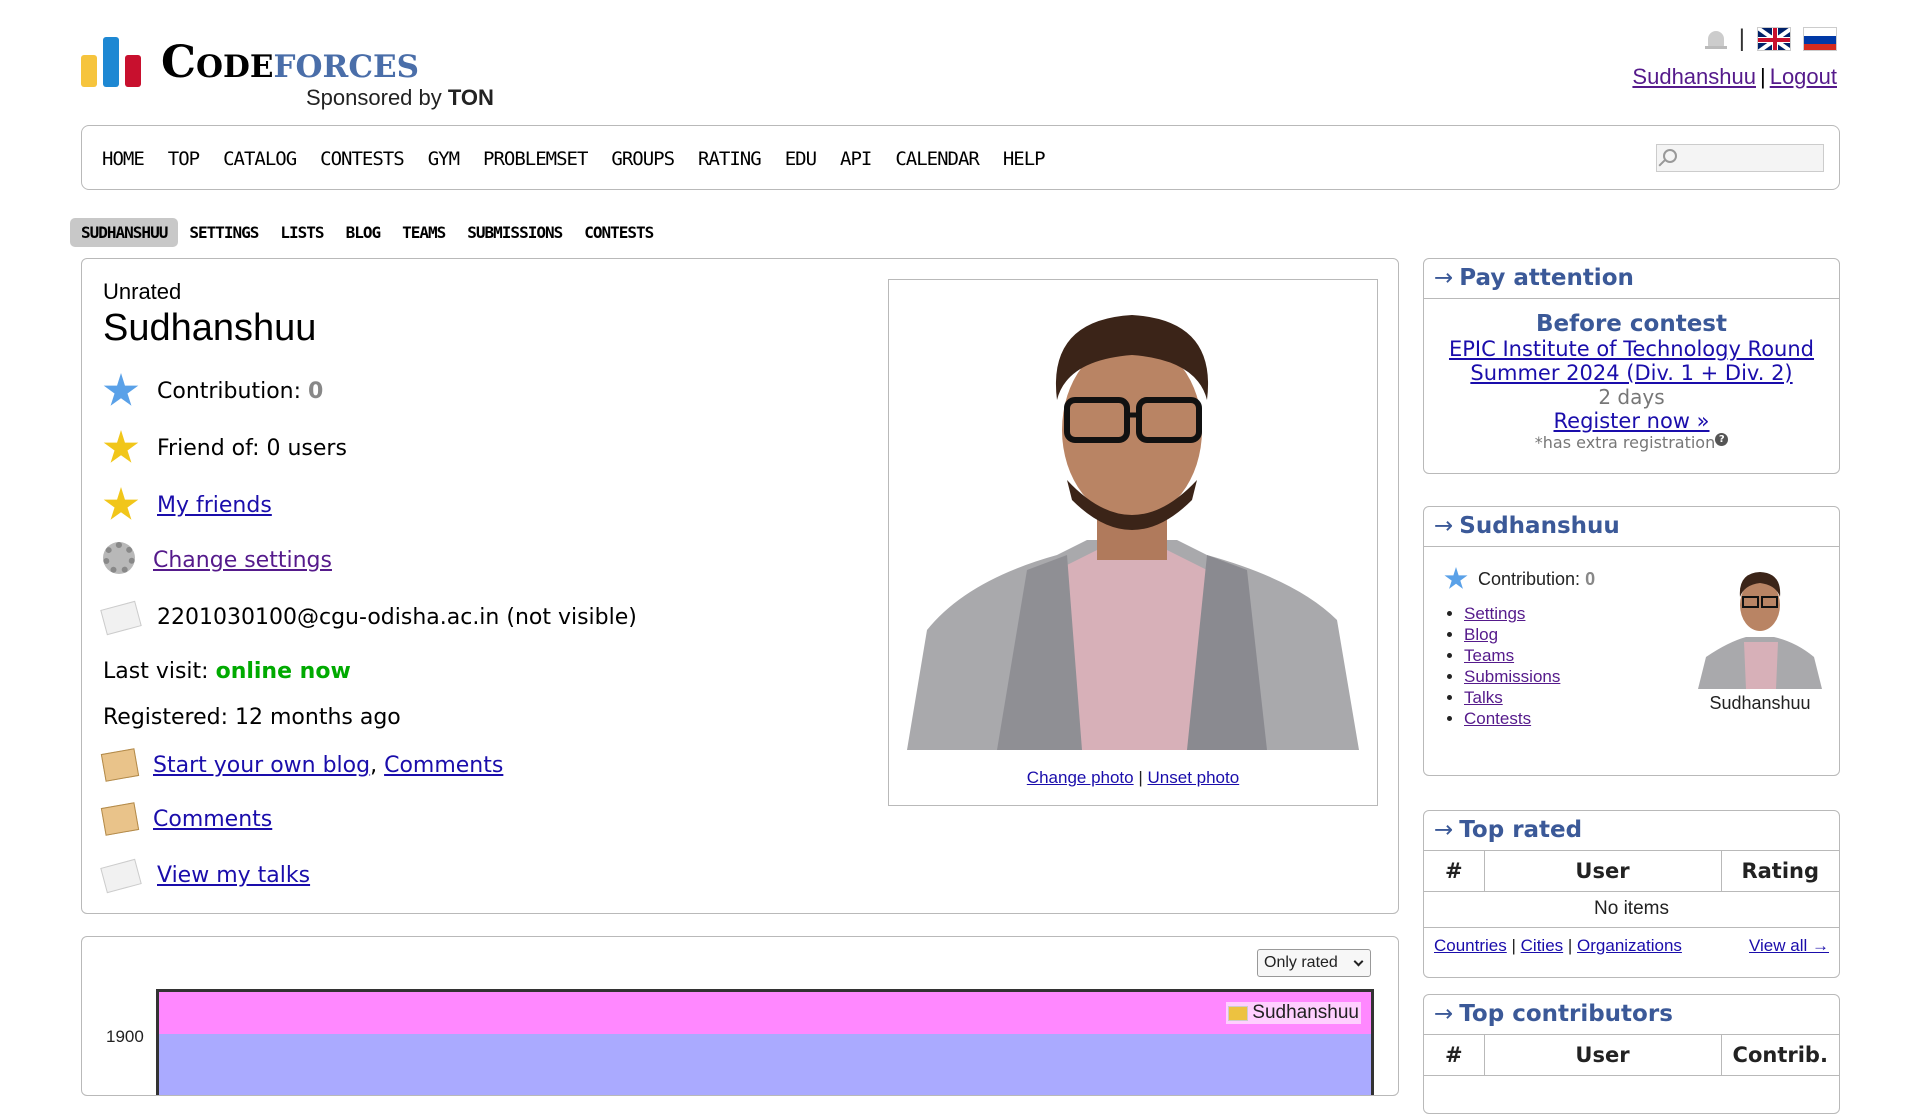 The width and height of the screenshot is (1920, 1114). I want to click on top-contributors-box: → Top contributors # User Contrib., so click(1631, 1054).